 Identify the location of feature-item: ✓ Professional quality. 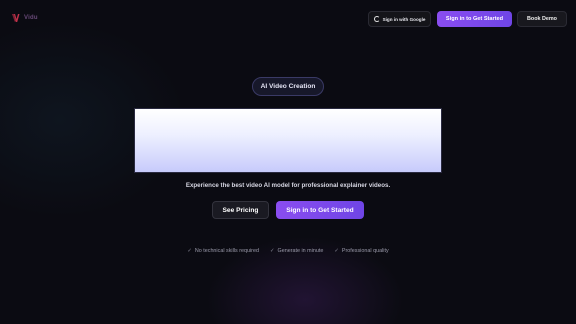
(361, 251).